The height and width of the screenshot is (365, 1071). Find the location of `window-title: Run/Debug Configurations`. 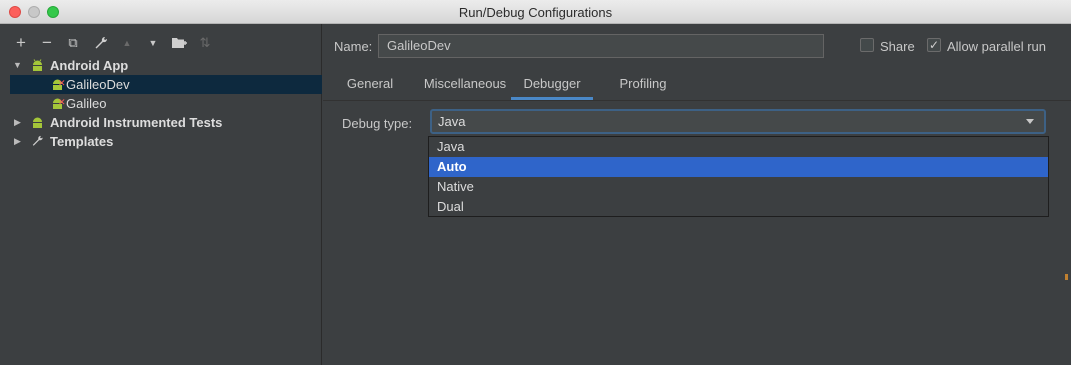

window-title: Run/Debug Configurations is located at coordinates (535, 12).